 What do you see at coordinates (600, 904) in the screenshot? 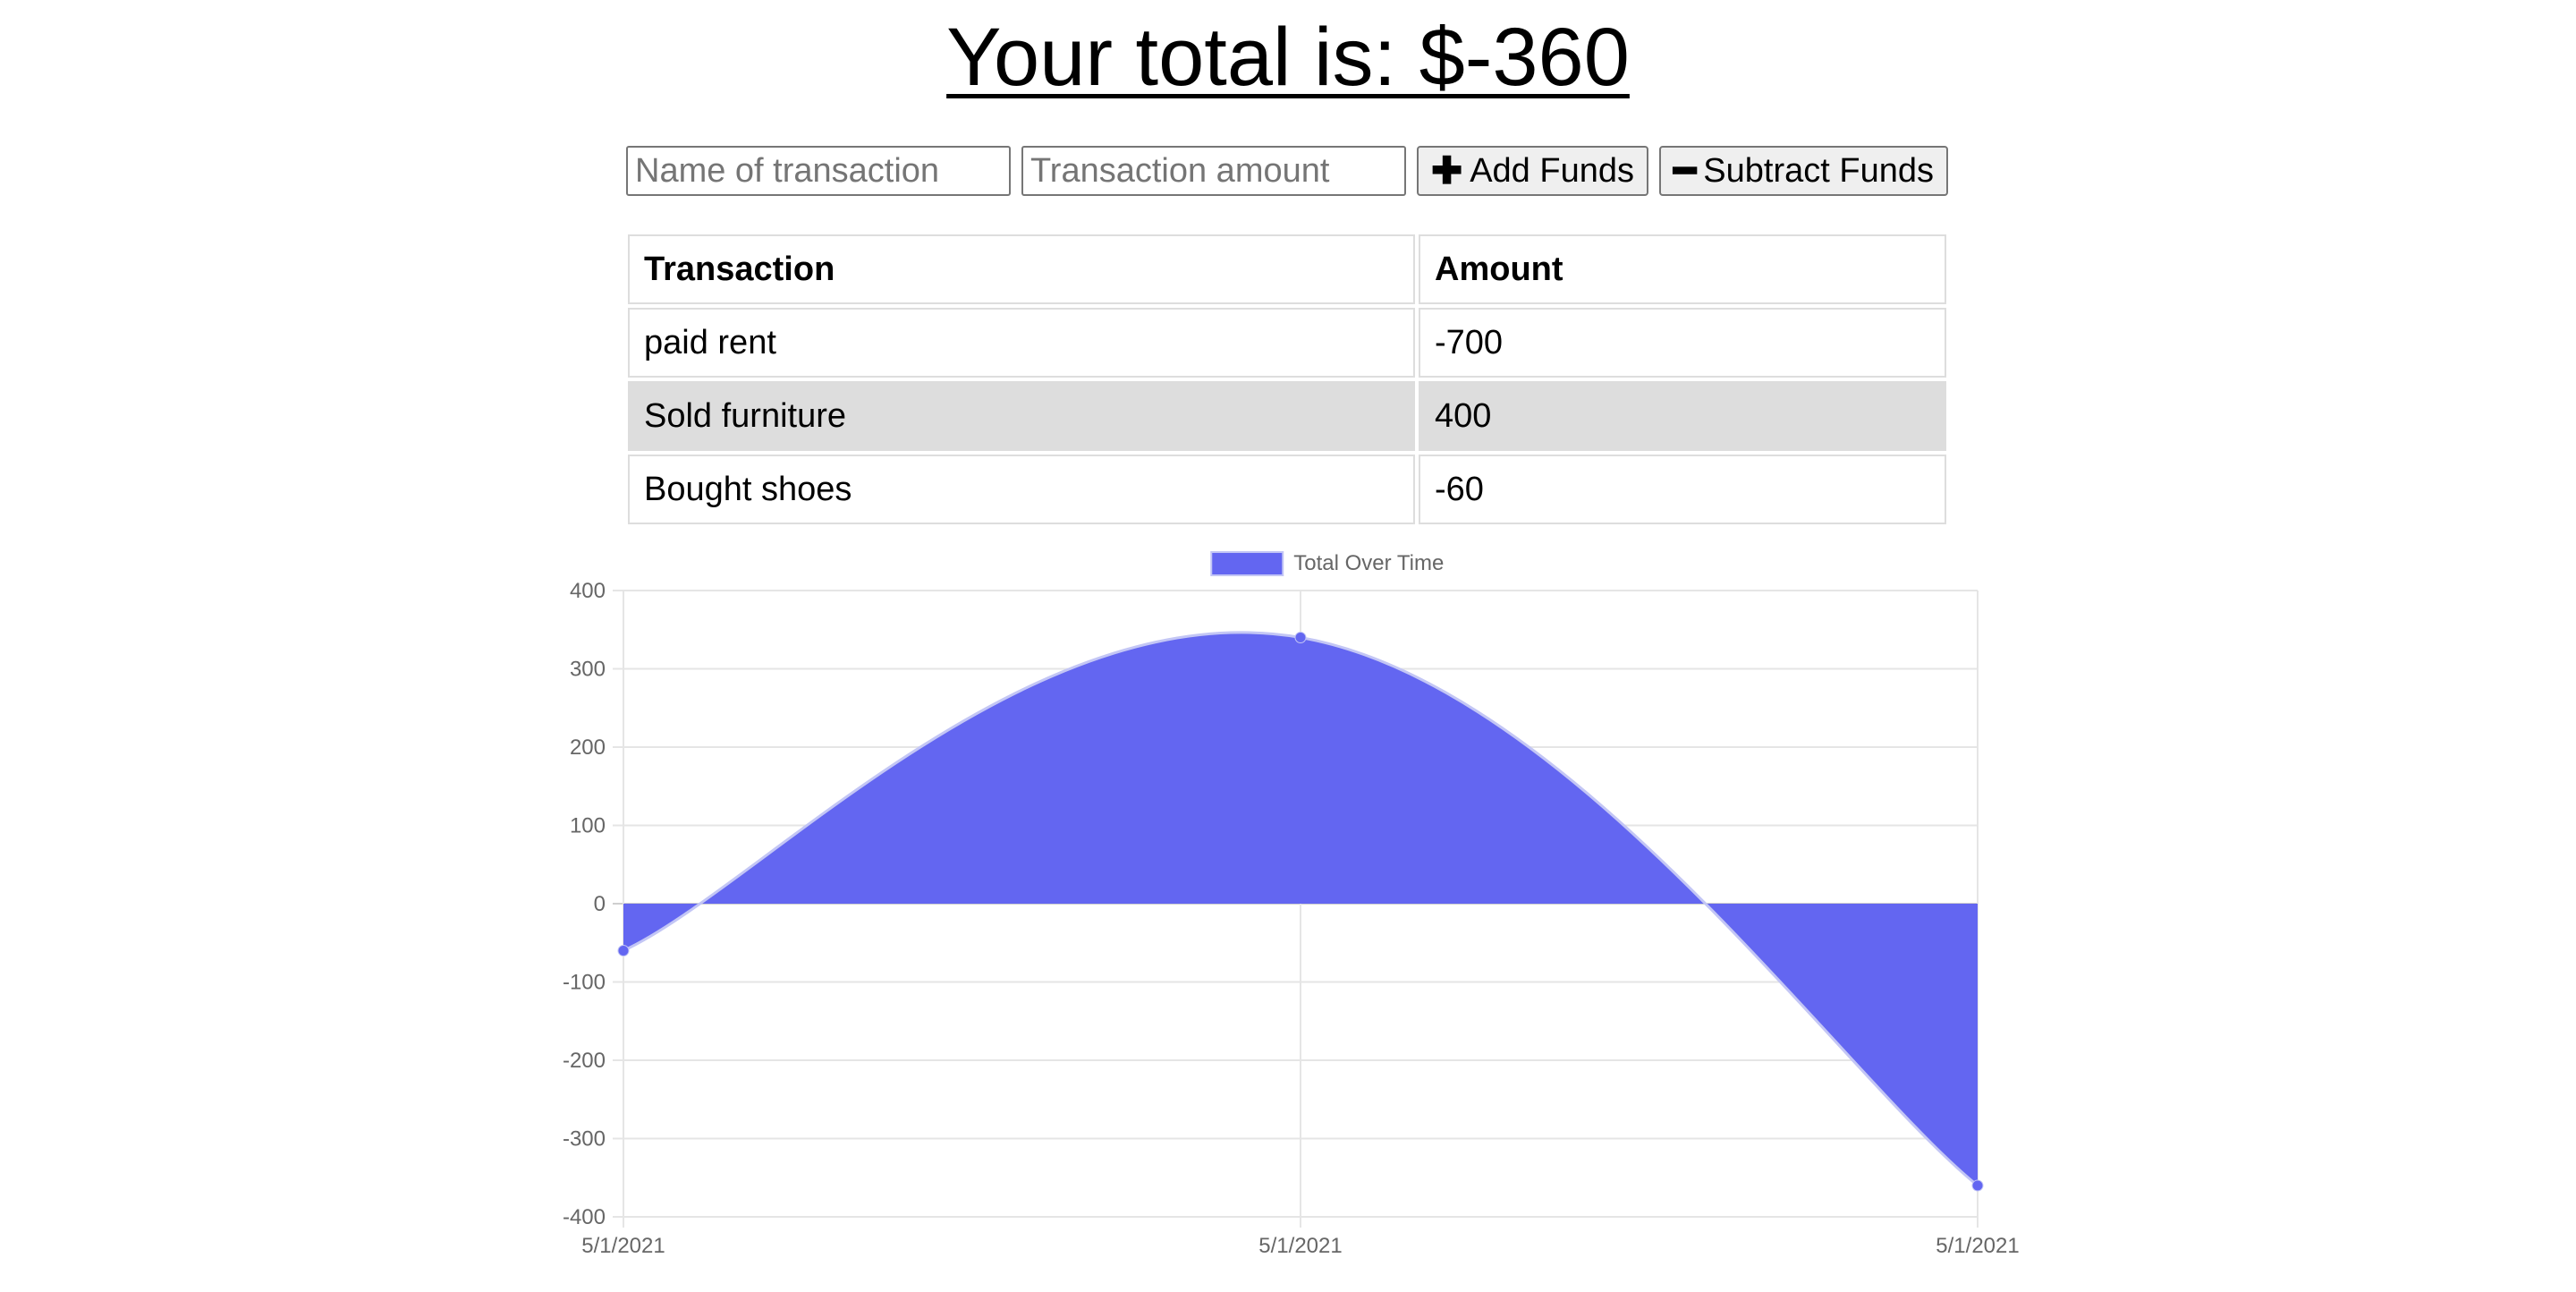
I see `y-tick-label: 0` at bounding box center [600, 904].